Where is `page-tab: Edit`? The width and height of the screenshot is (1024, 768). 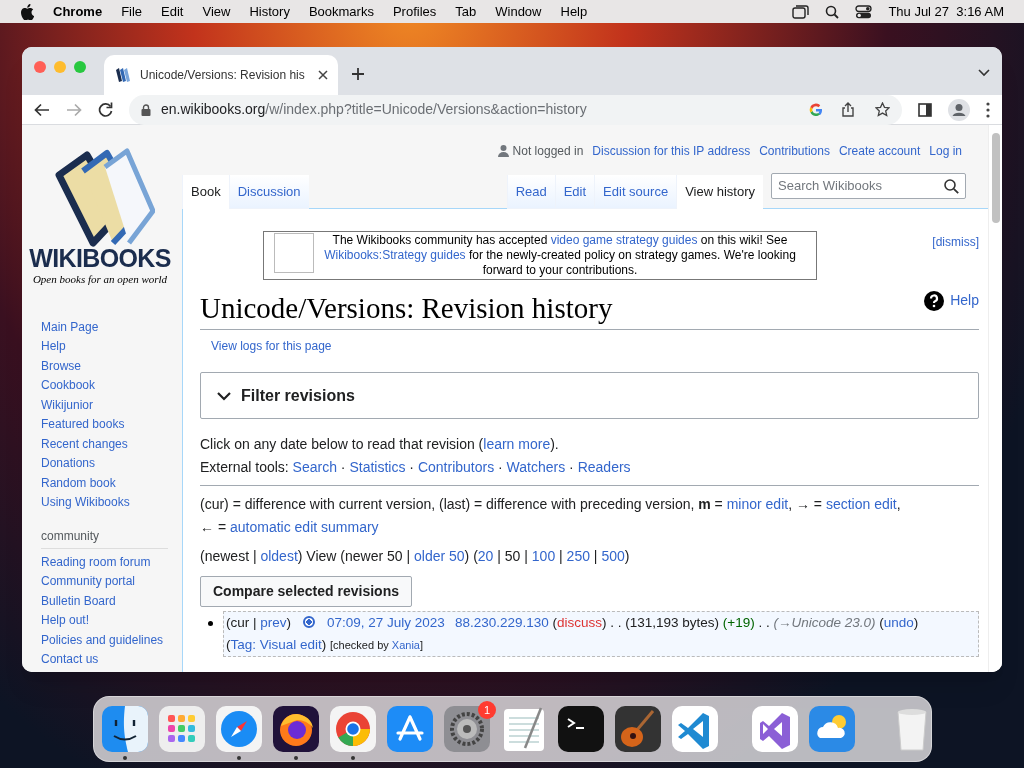
page-tab: Edit is located at coordinates (574, 192).